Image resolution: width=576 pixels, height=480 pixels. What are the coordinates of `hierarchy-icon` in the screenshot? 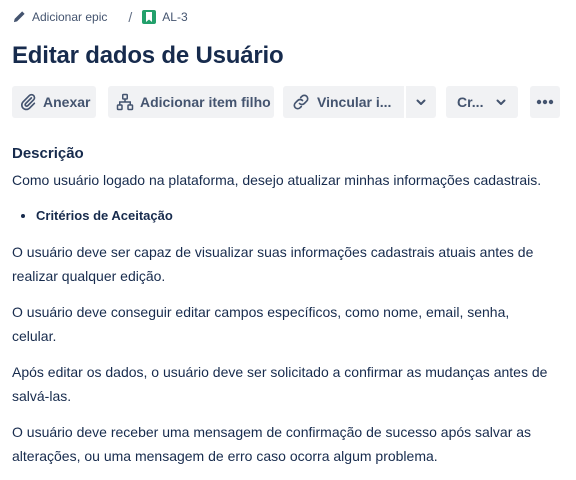 It's located at (125, 102).